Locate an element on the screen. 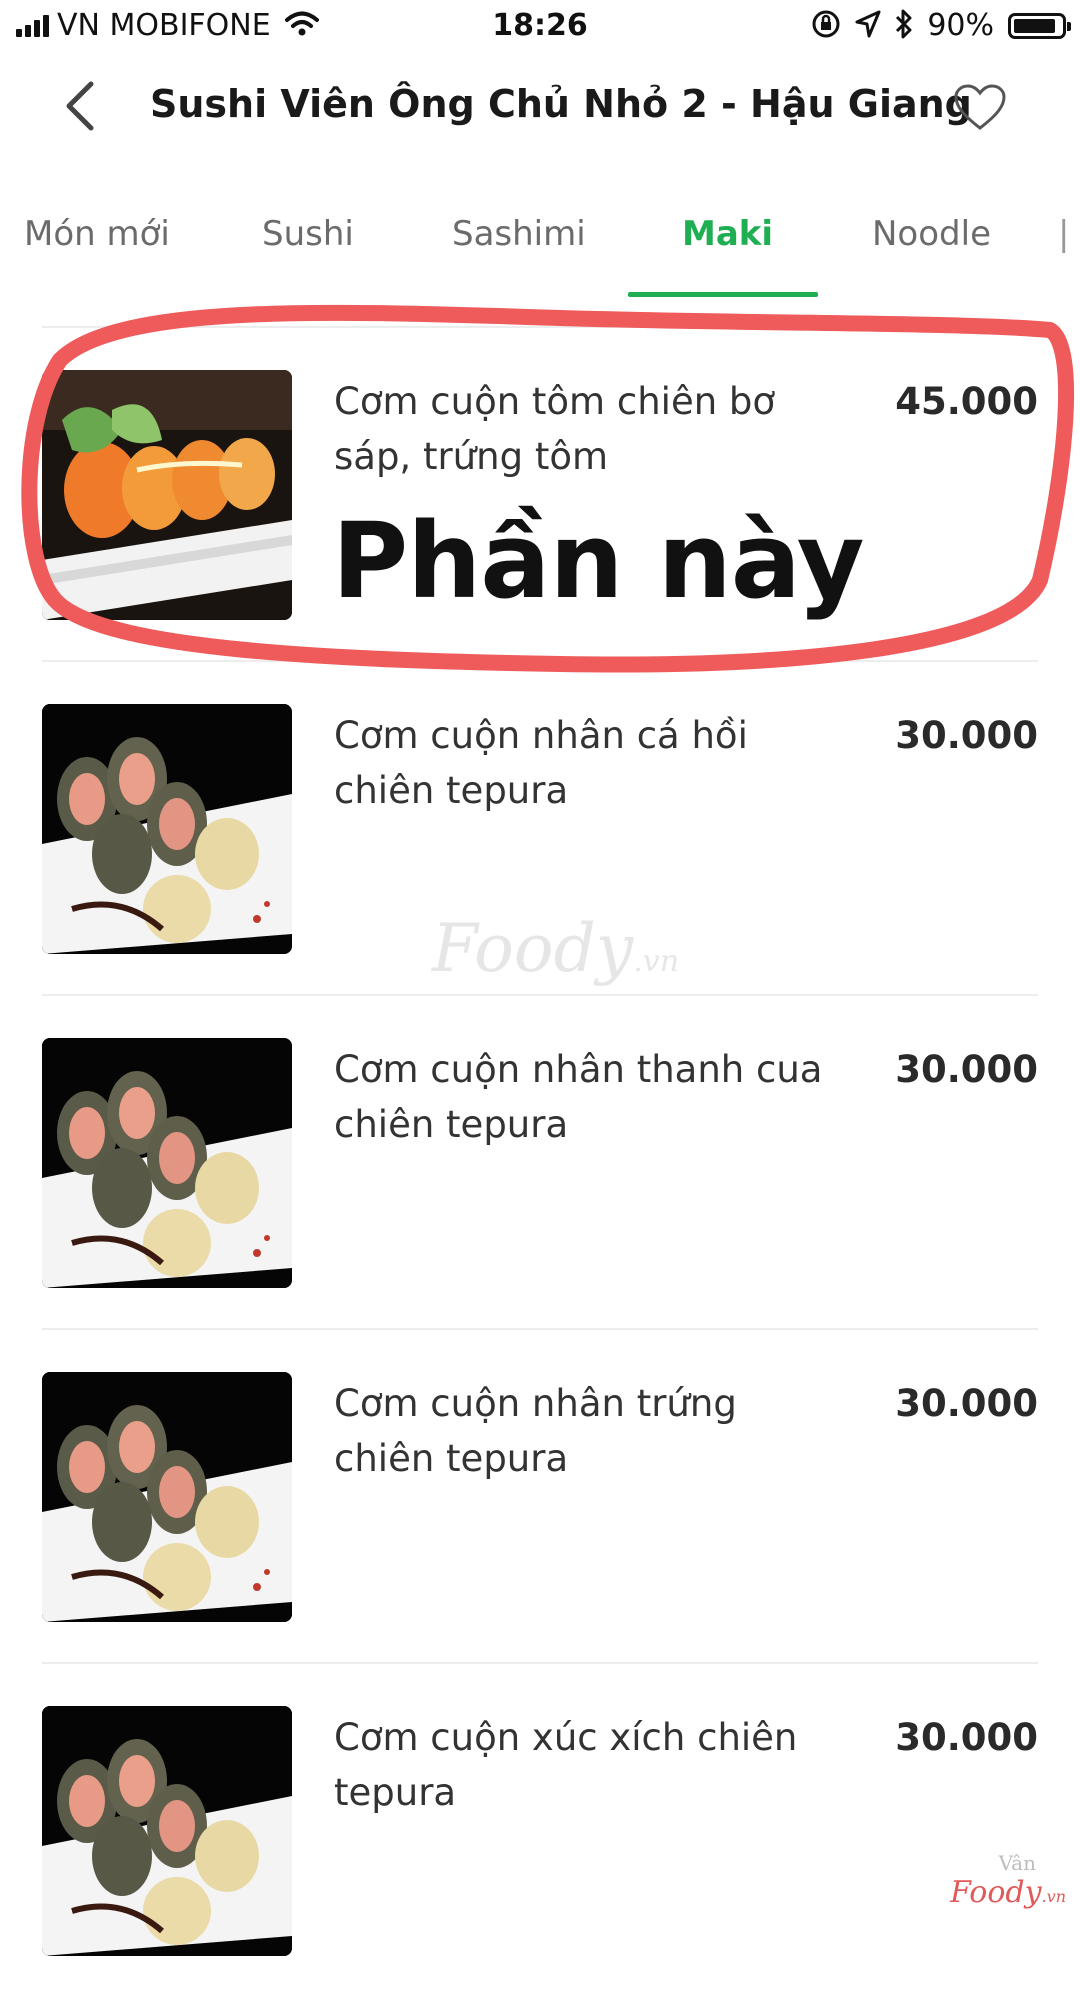  status-bar: VN MOBIFONE 18:26 90% is located at coordinates (540, 27).